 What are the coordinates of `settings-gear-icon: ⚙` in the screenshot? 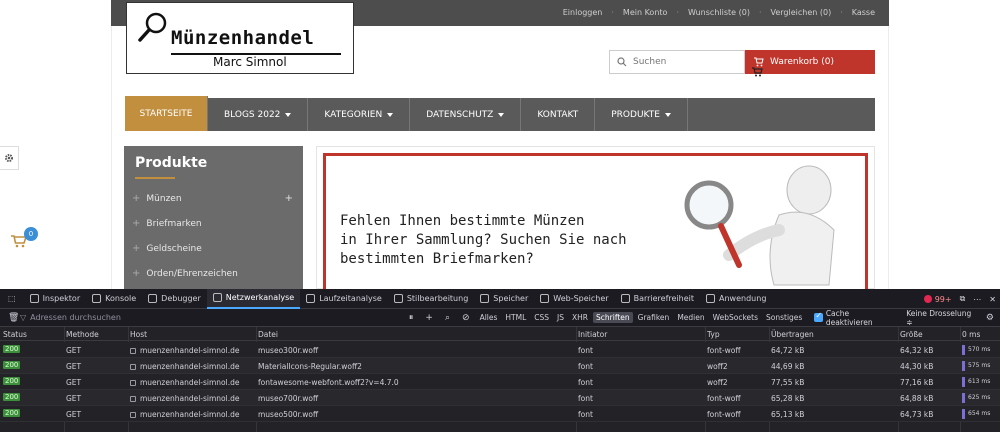 It's located at (990, 318).